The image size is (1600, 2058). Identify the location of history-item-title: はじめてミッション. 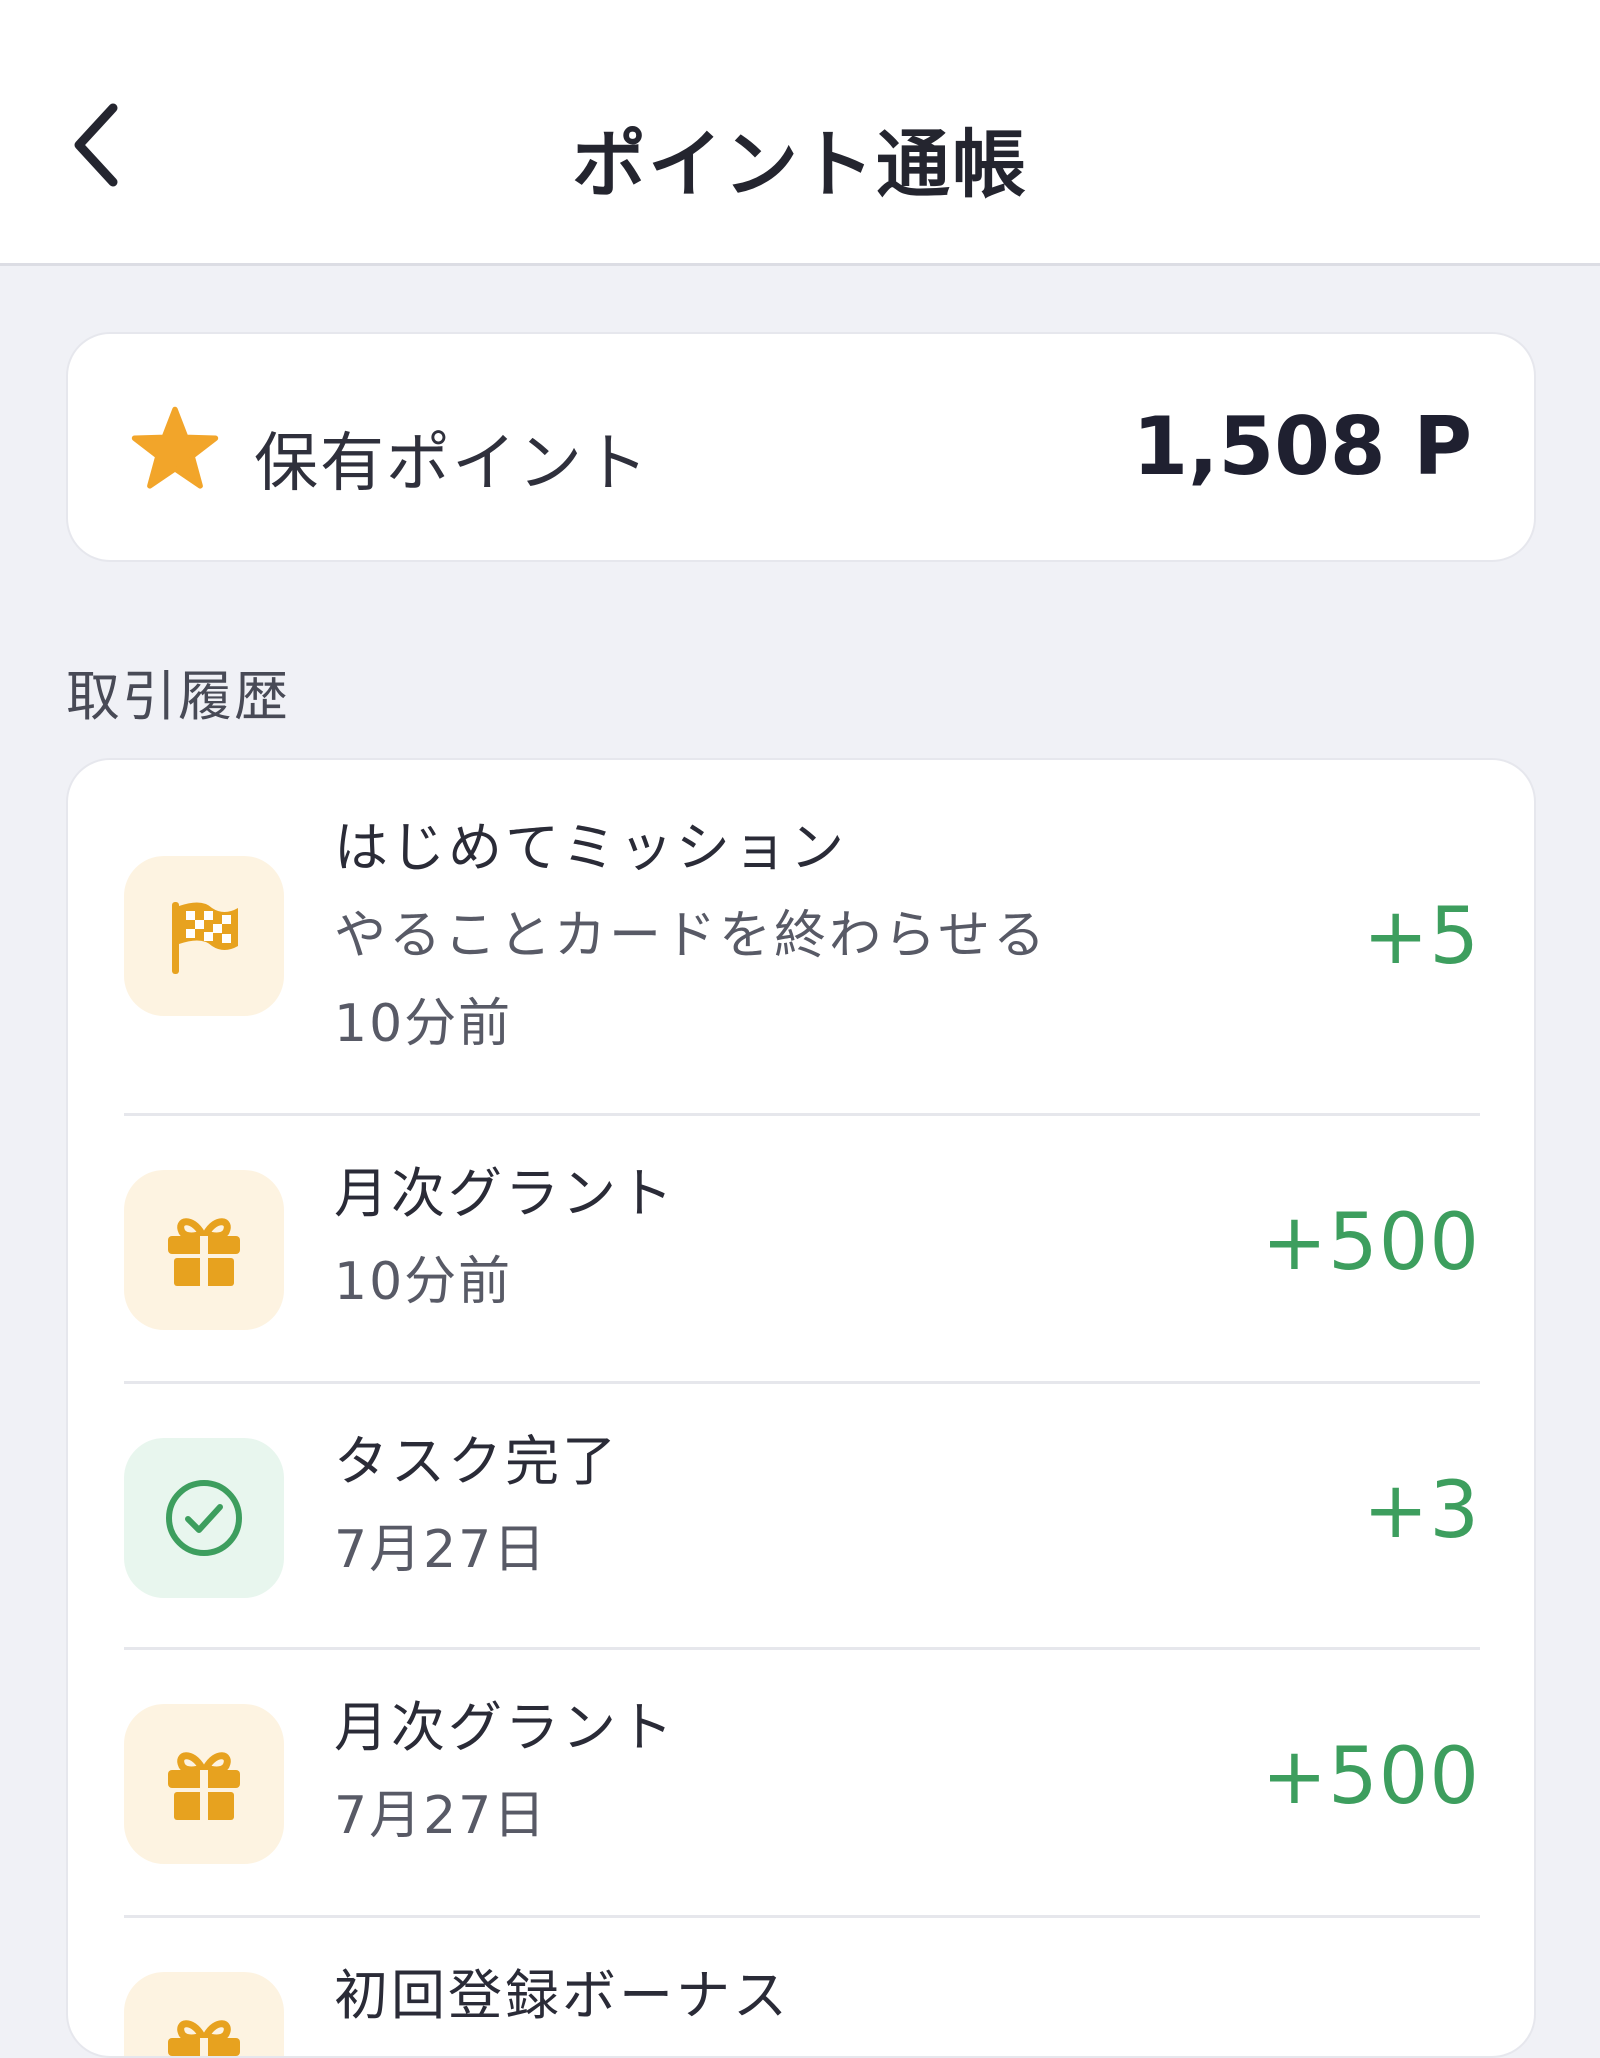
(590, 847).